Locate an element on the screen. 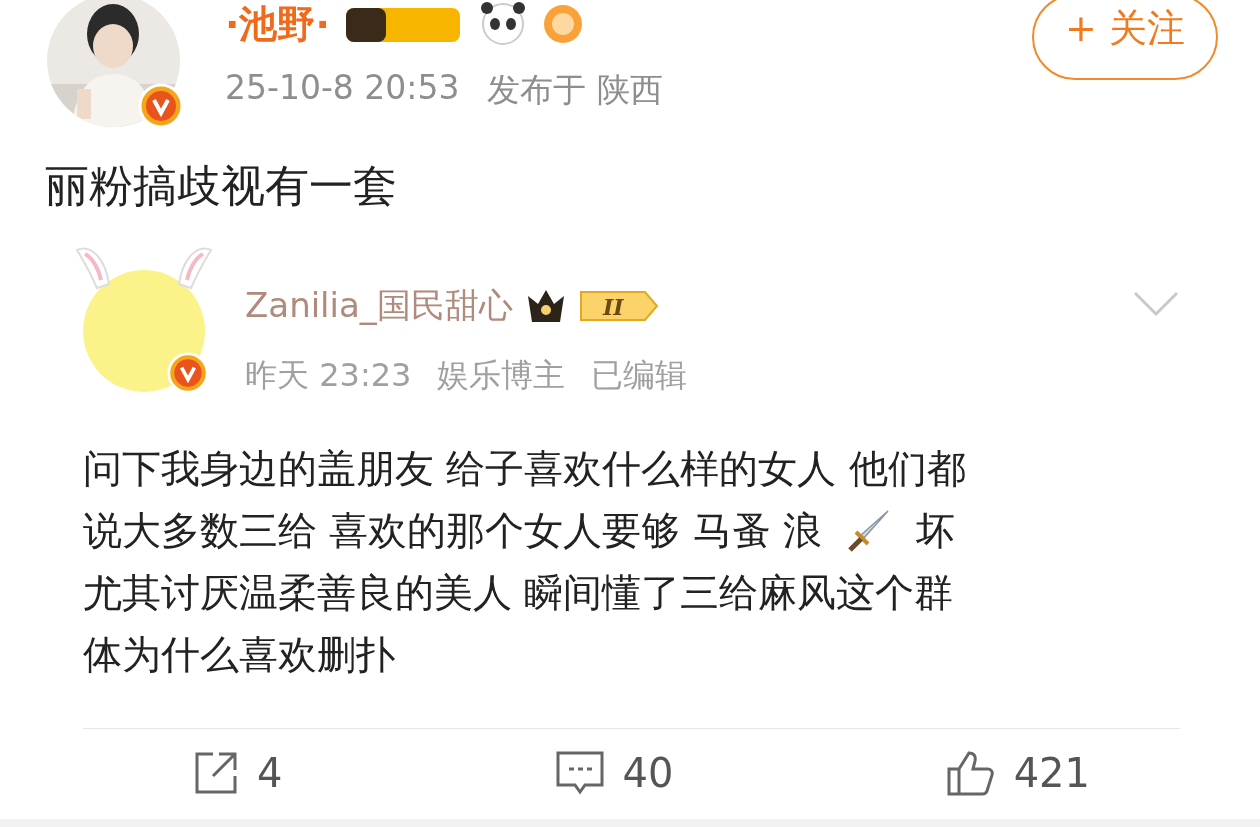 The width and height of the screenshot is (1260, 827). action-count: 421 is located at coordinates (1051, 773).